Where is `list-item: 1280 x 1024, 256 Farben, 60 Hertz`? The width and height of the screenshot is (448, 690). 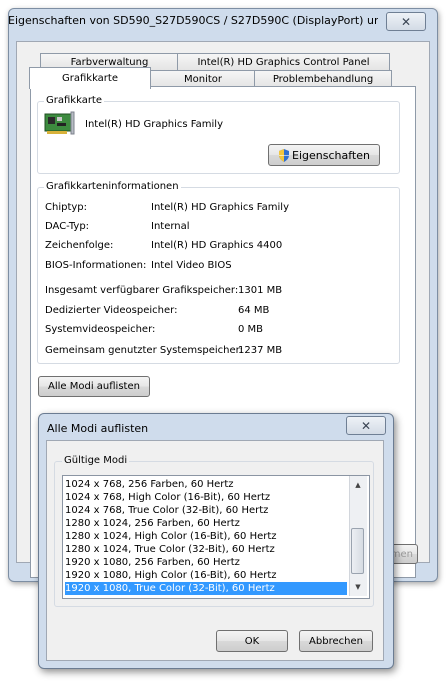 list-item: 1280 x 1024, 256 Farben, 60 Hertz is located at coordinates (206, 523).